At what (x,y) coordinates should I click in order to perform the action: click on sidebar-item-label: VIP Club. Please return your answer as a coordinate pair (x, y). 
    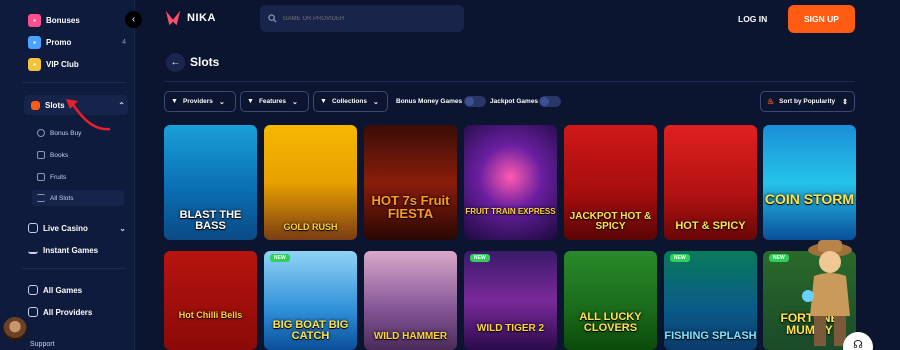
    Looking at the image, I should click on (62, 64).